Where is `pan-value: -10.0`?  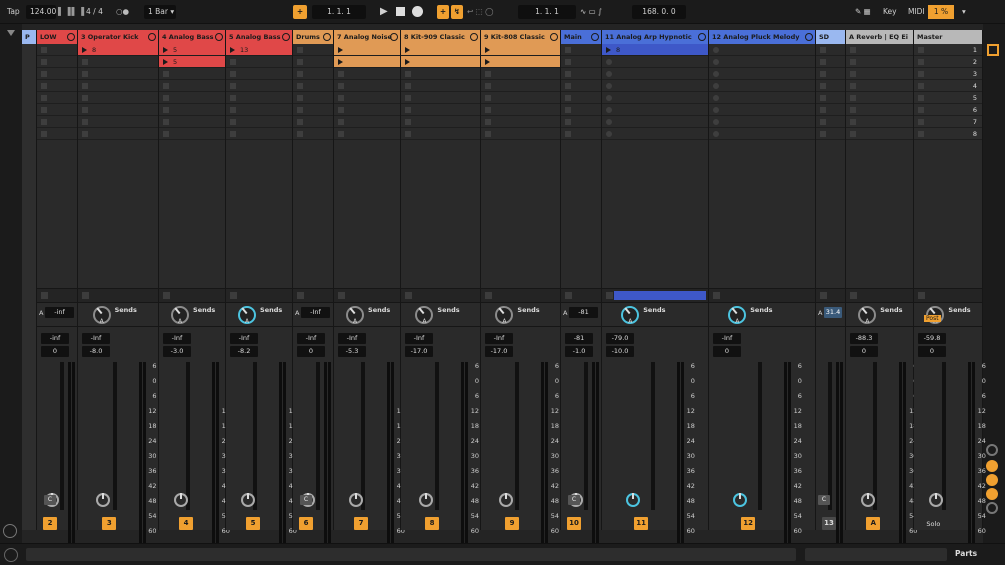
pan-value: -10.0 is located at coordinates (620, 351).